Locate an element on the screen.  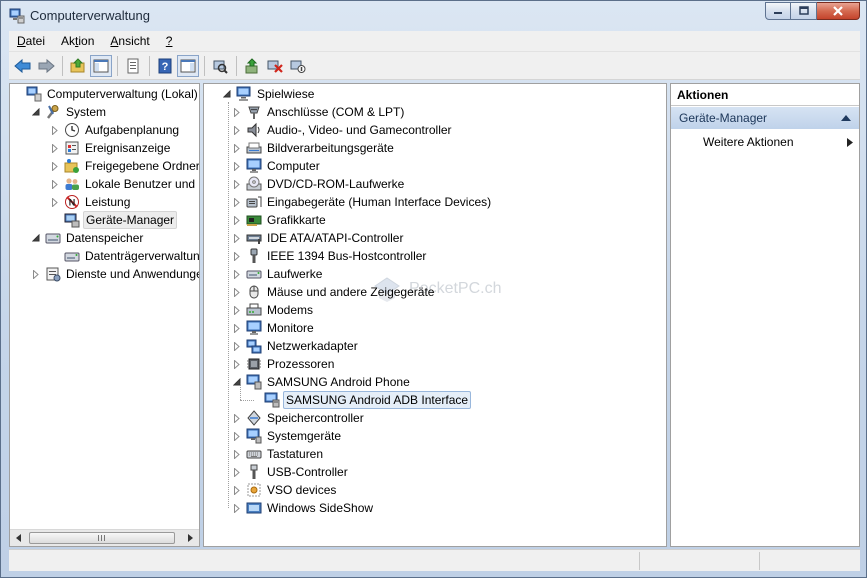
mouse-icon is located at coordinates (254, 292).